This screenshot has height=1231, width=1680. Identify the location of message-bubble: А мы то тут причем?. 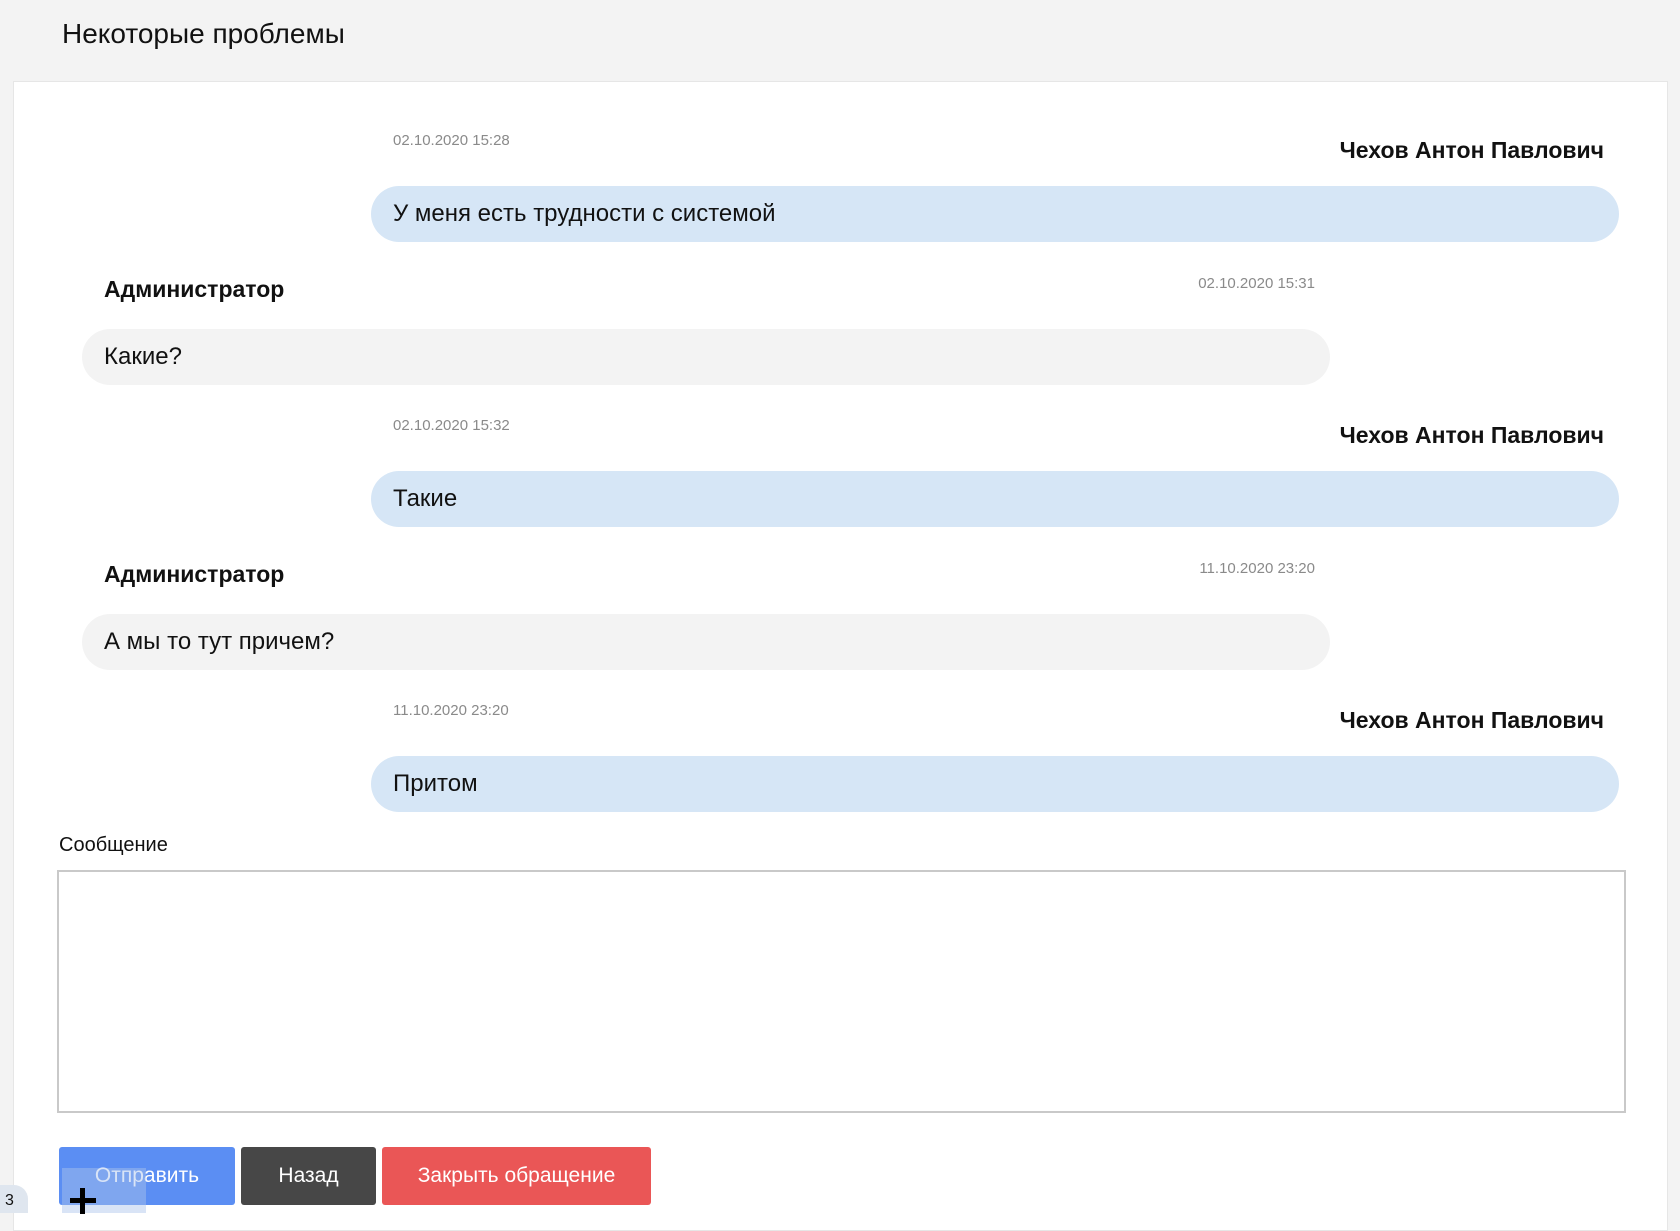
(706, 642).